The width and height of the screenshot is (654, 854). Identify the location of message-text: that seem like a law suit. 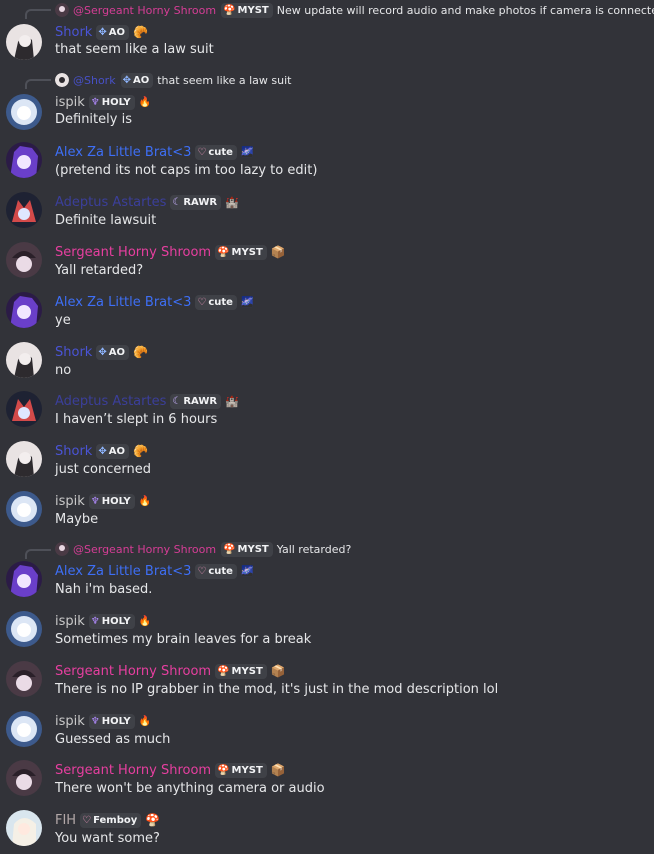
(134, 49).